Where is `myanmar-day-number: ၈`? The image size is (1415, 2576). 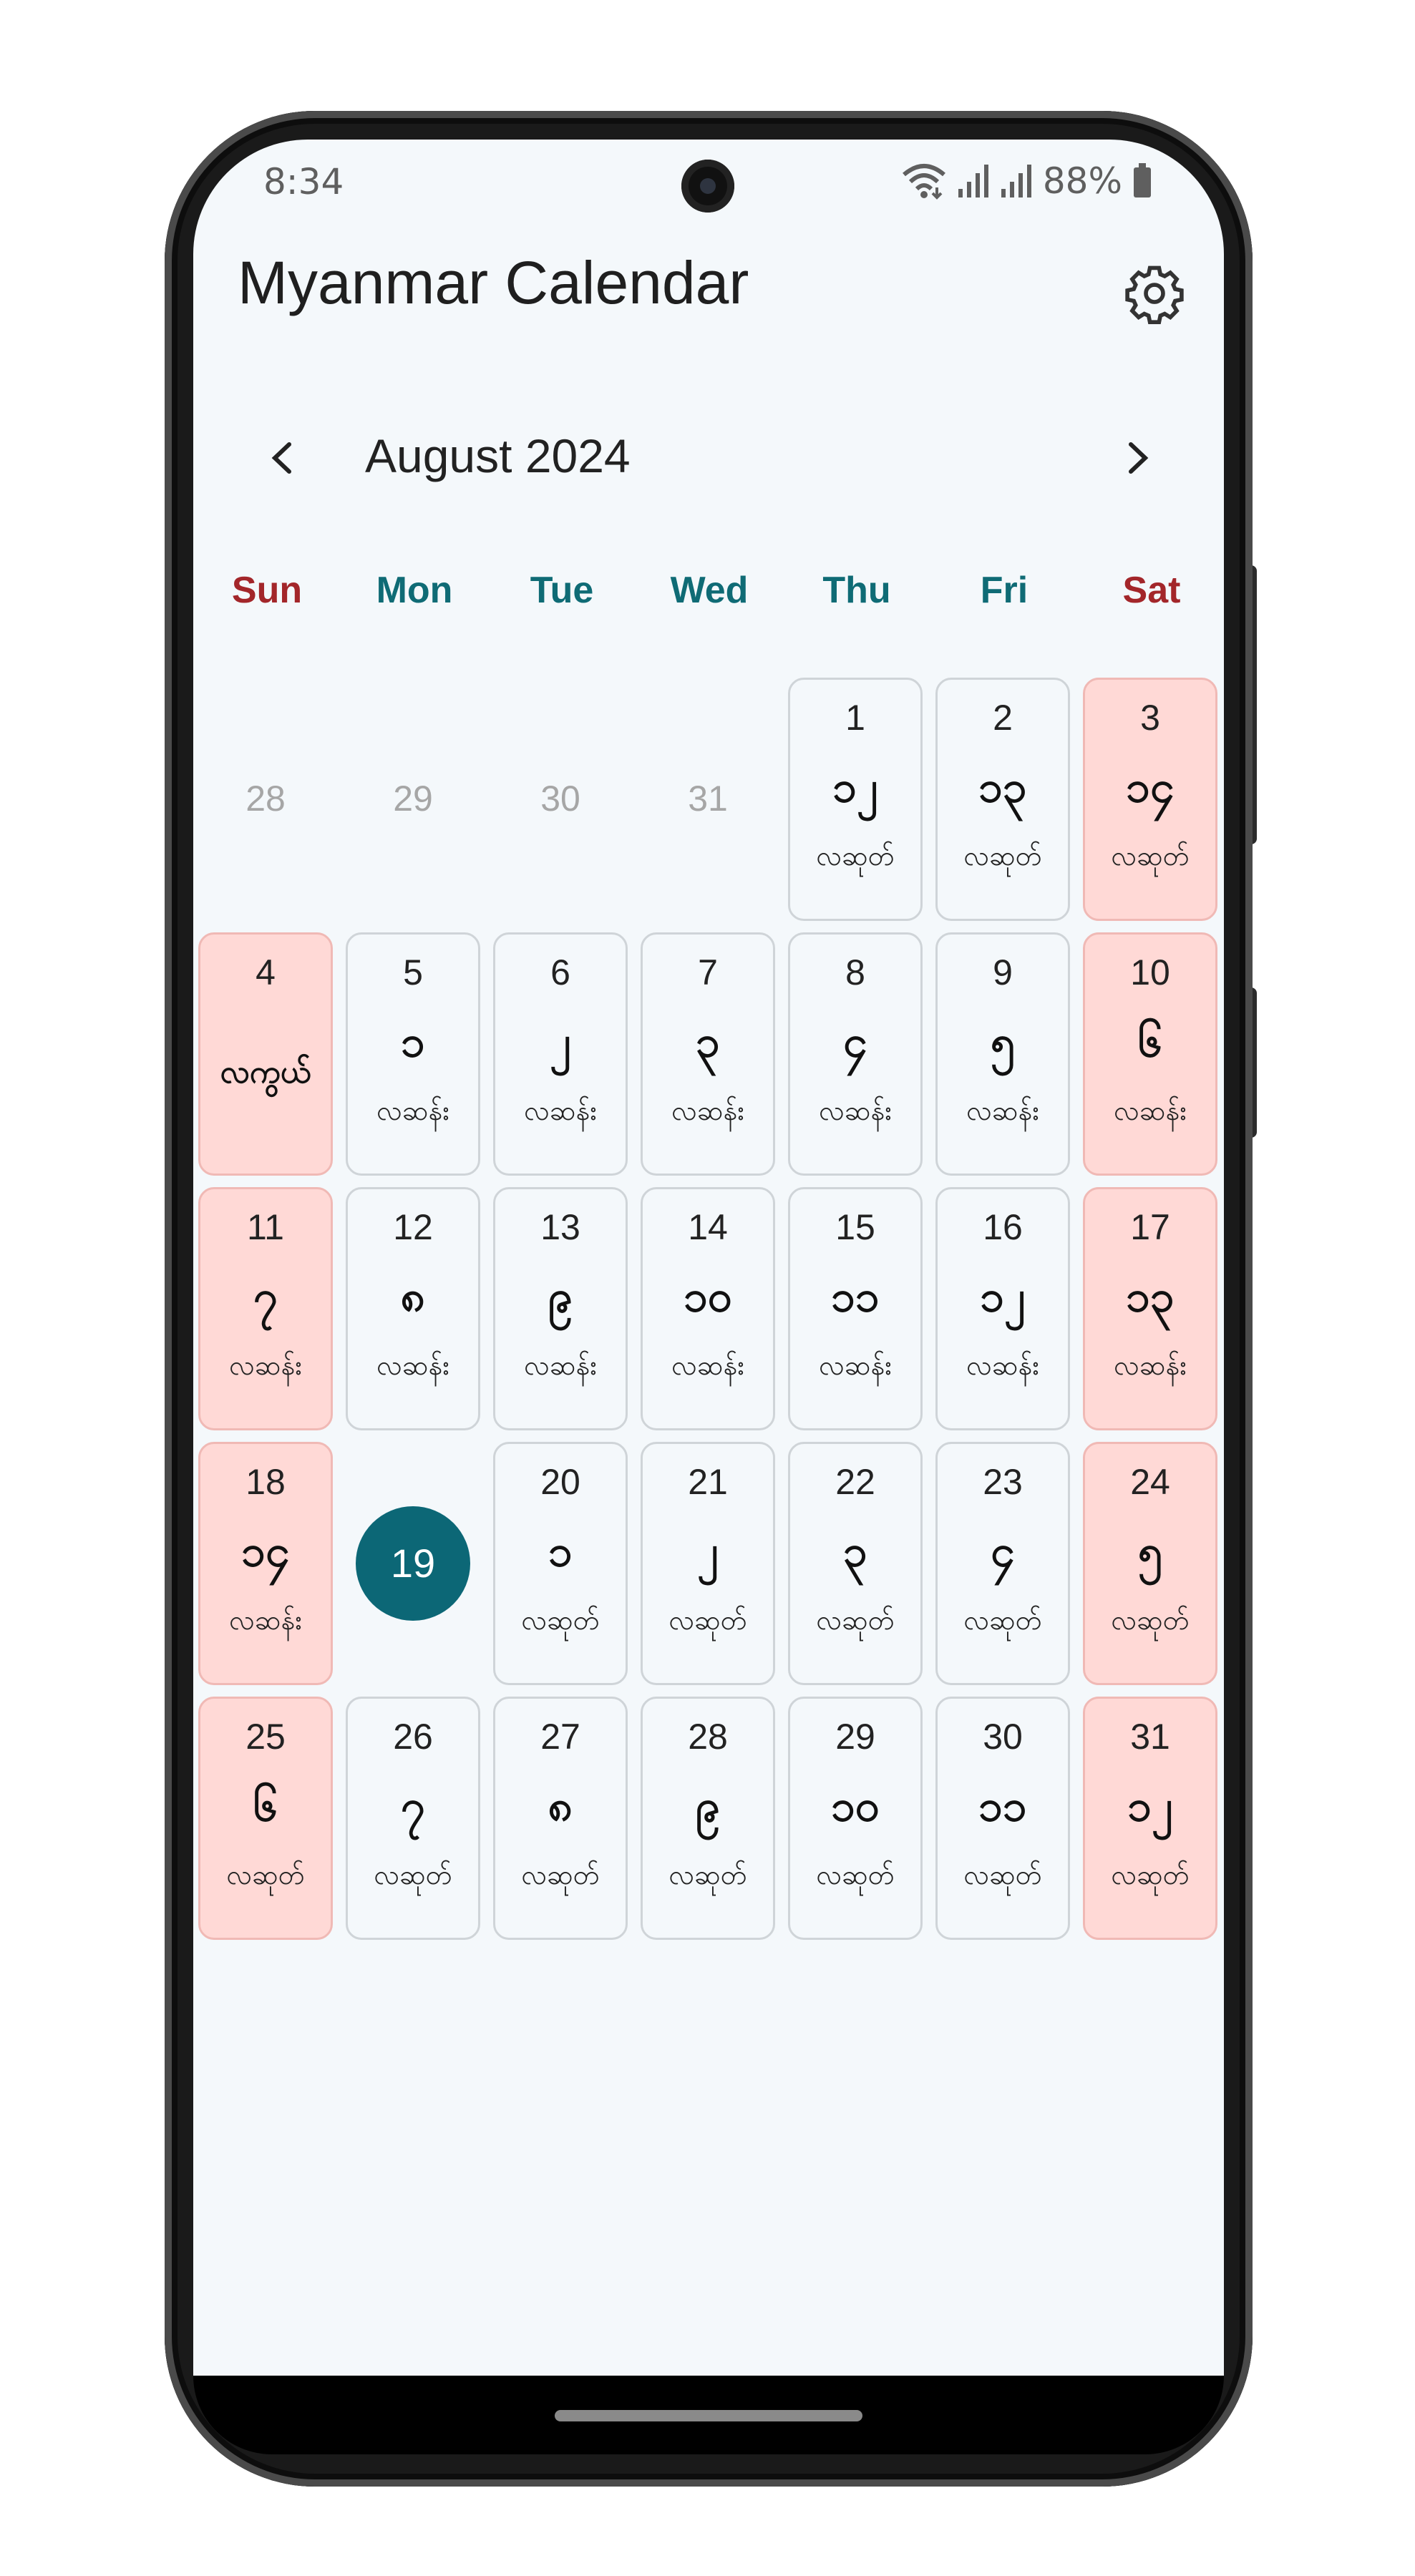 myanmar-day-number: ၈ is located at coordinates (560, 1806).